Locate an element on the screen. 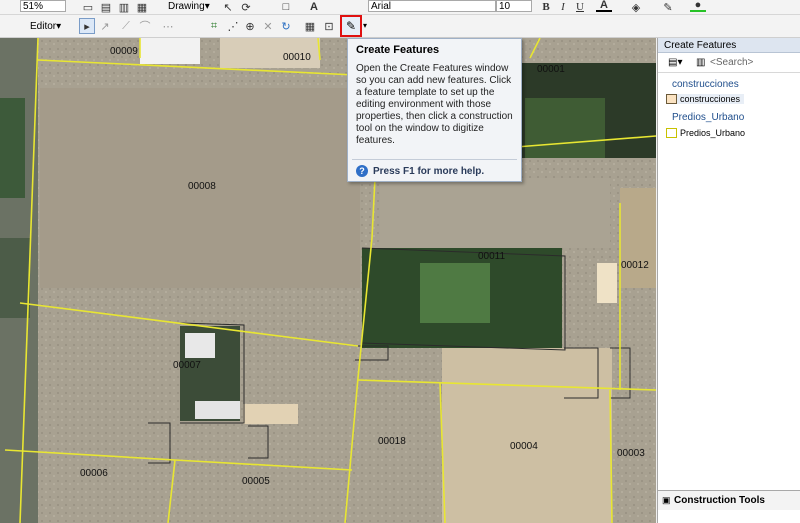 The width and height of the screenshot is (800, 523). parcel-label: 00008 is located at coordinates (202, 186).